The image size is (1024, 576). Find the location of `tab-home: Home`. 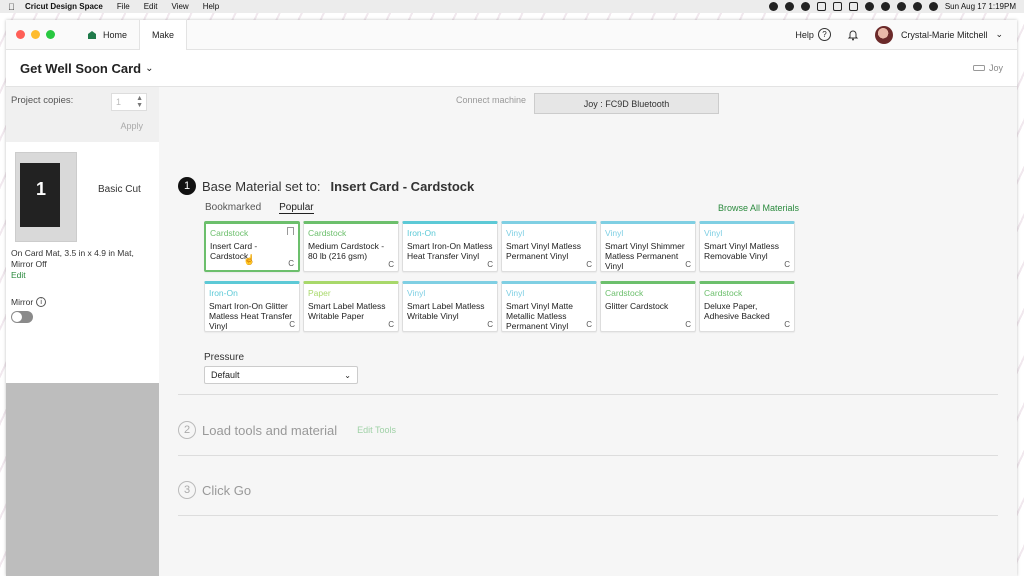

tab-home: Home is located at coordinates (107, 35).